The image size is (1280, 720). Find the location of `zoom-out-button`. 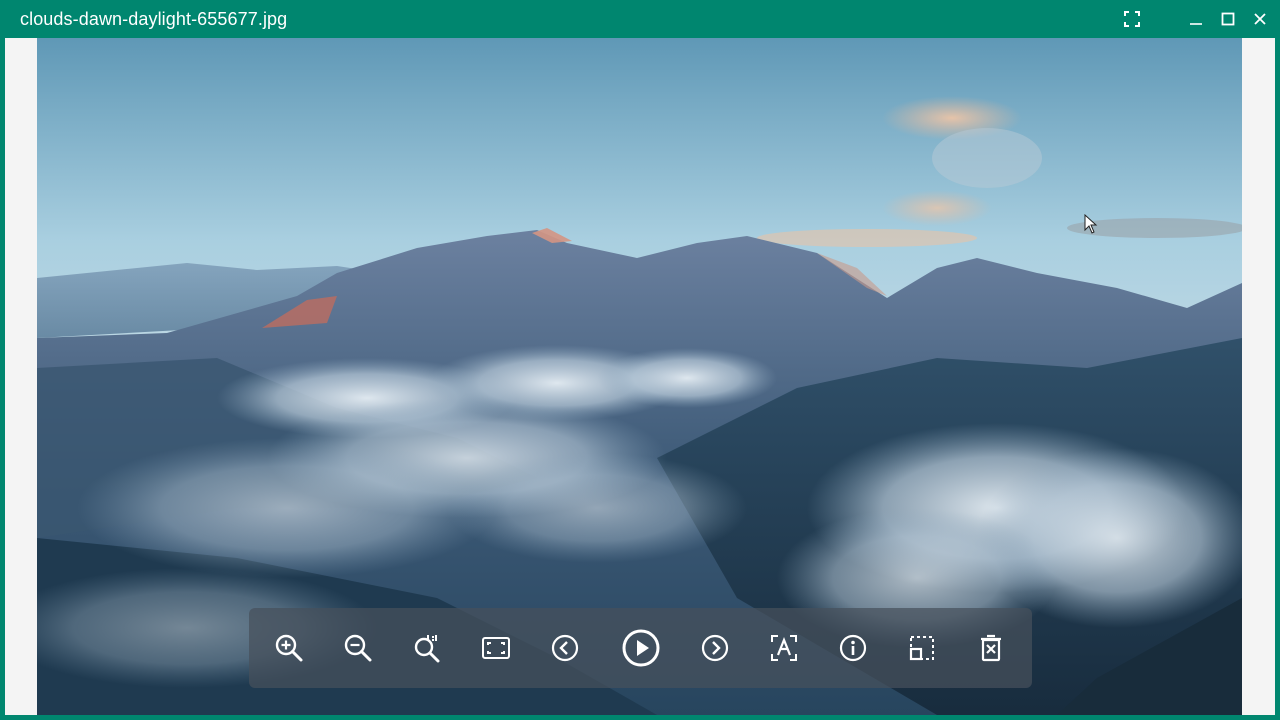

zoom-out-button is located at coordinates (358, 648).